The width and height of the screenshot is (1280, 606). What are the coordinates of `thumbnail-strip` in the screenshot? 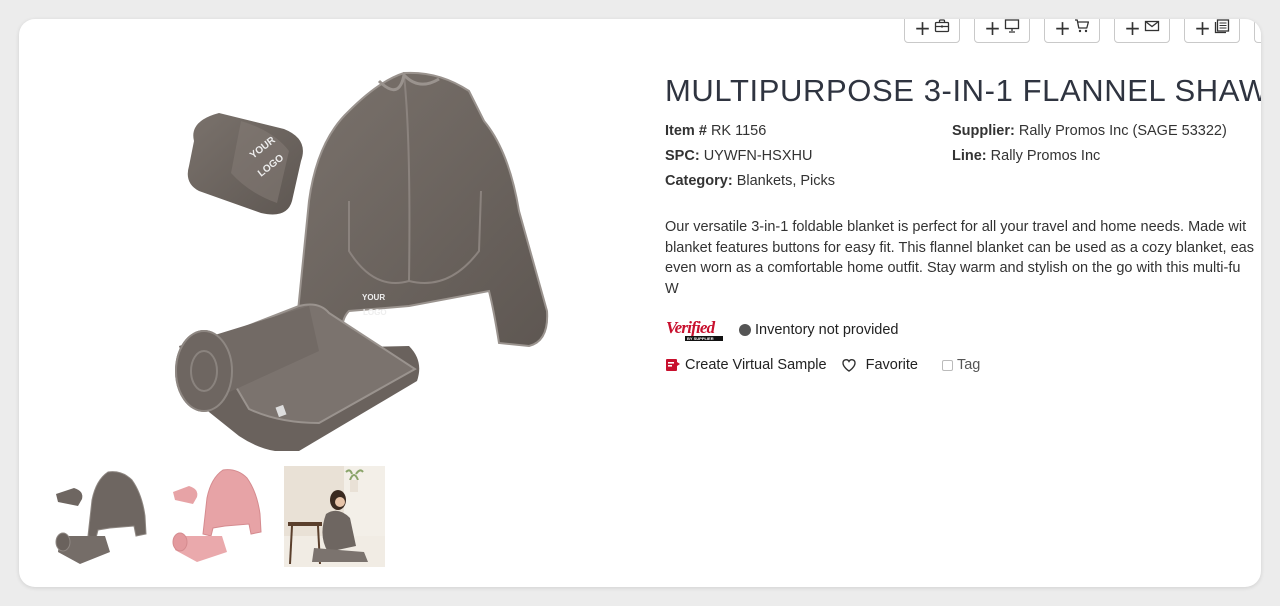 It's located at (217, 516).